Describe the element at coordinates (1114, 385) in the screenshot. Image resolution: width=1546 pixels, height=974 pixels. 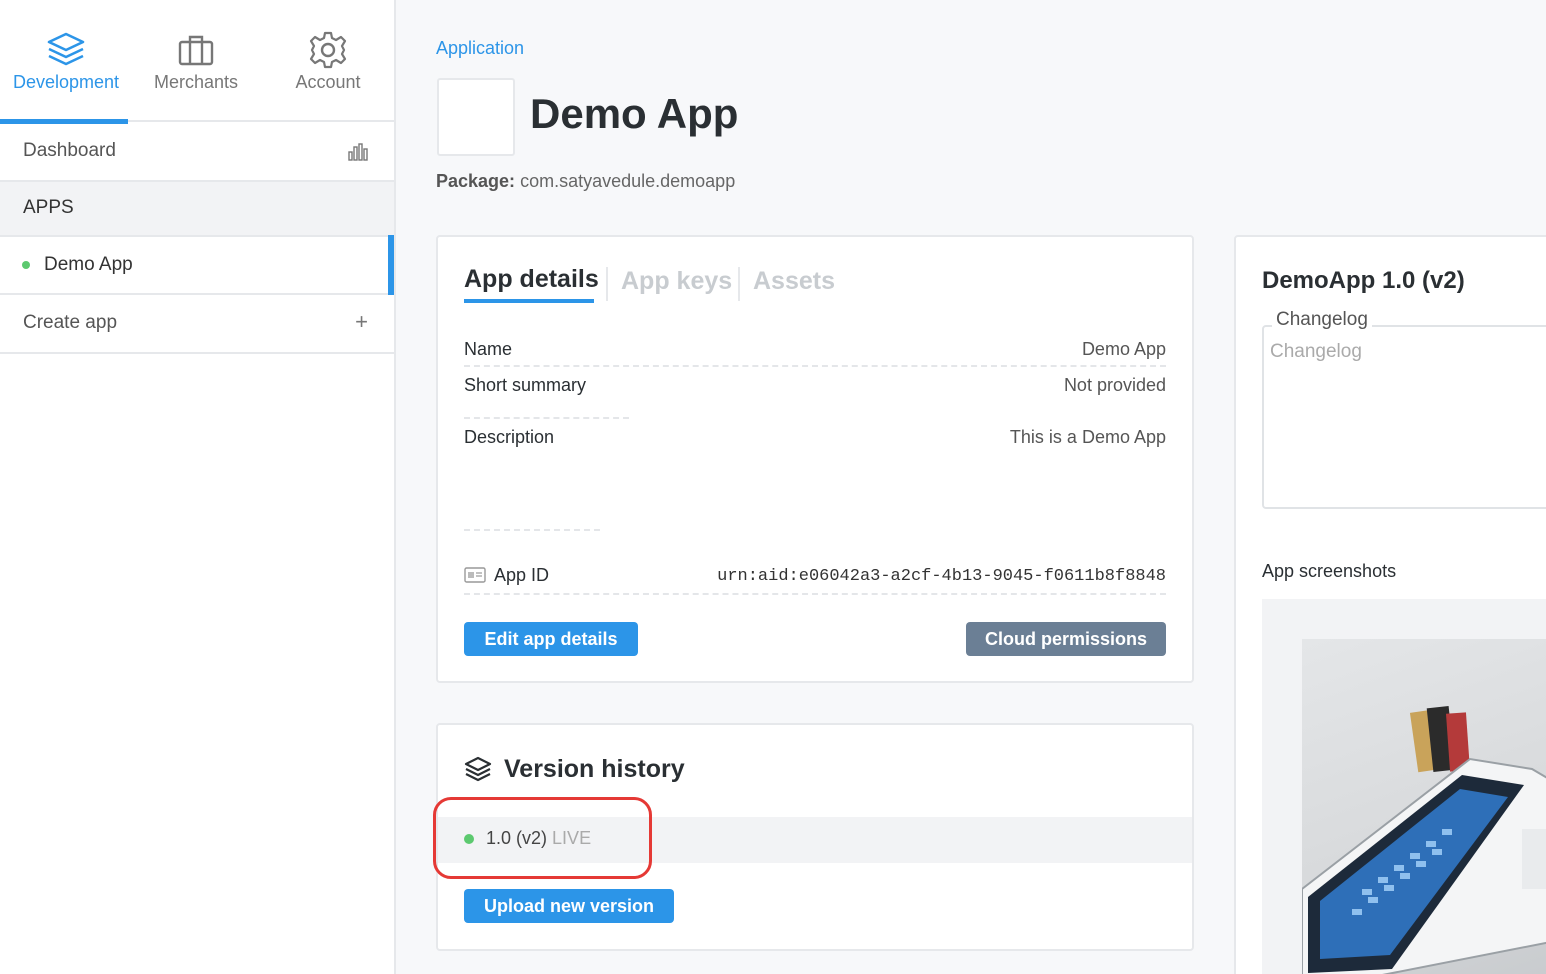
I see `field-value: Not provided` at that location.